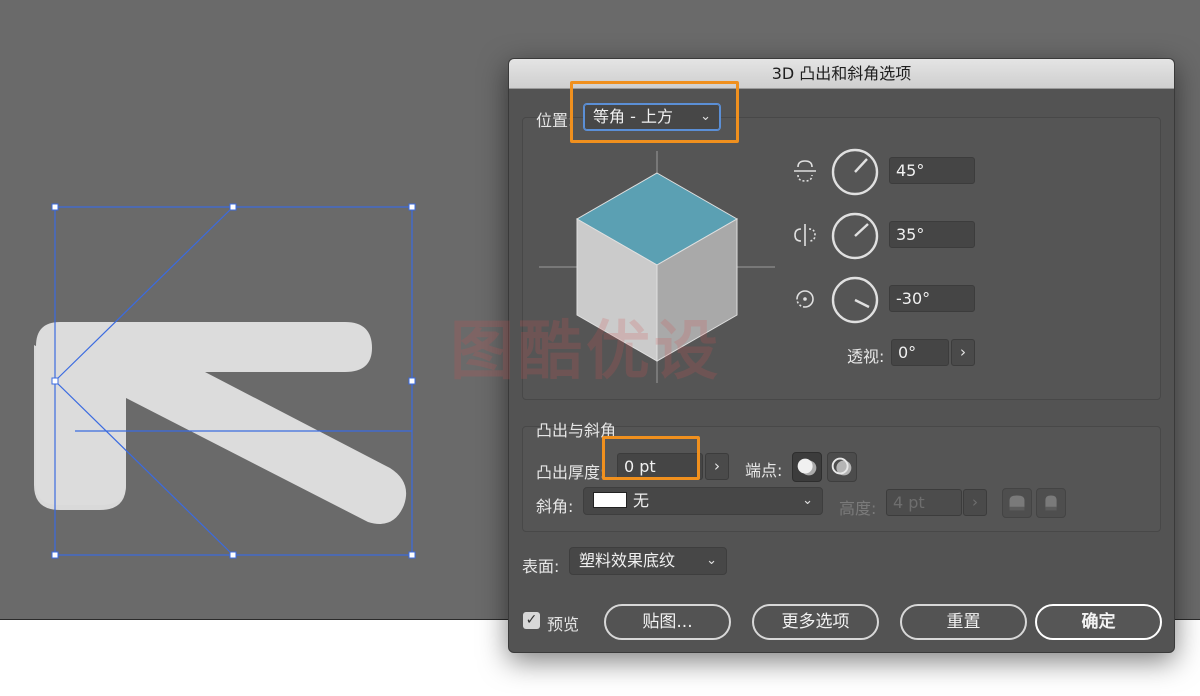 The image size is (1200, 696). I want to click on x-rotation-input: 45°, so click(932, 170).